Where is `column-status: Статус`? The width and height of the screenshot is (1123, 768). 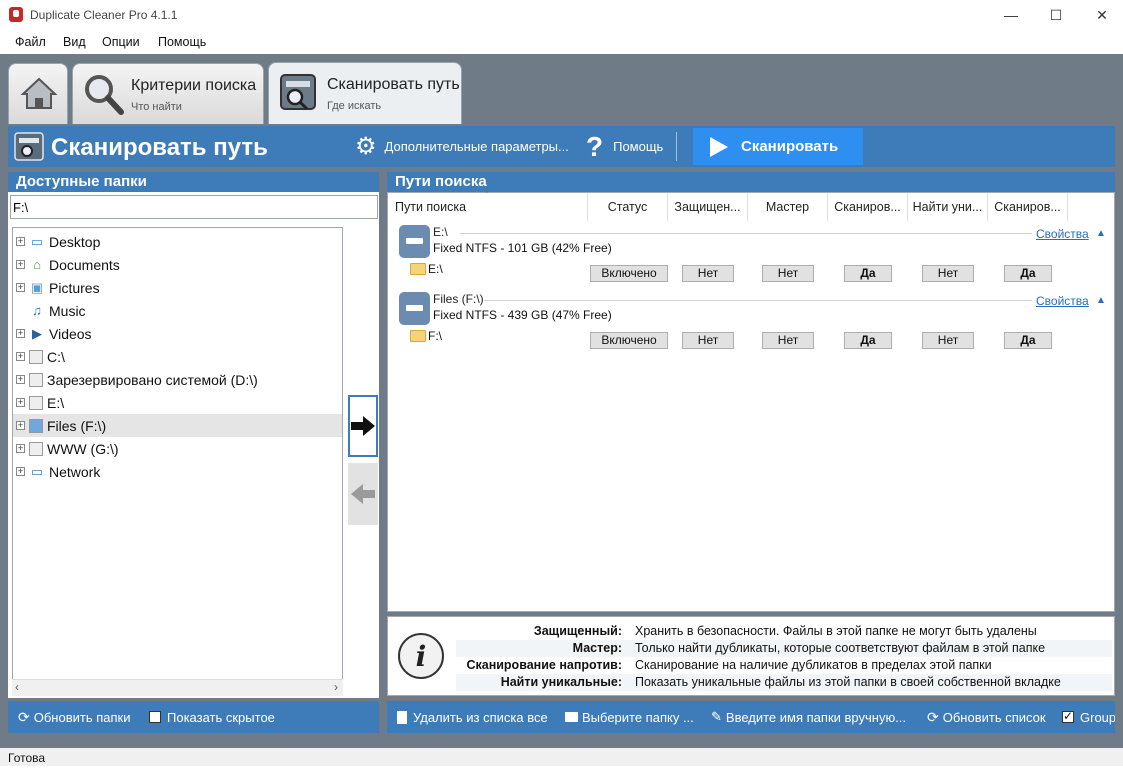 column-status: Статус is located at coordinates (628, 207).